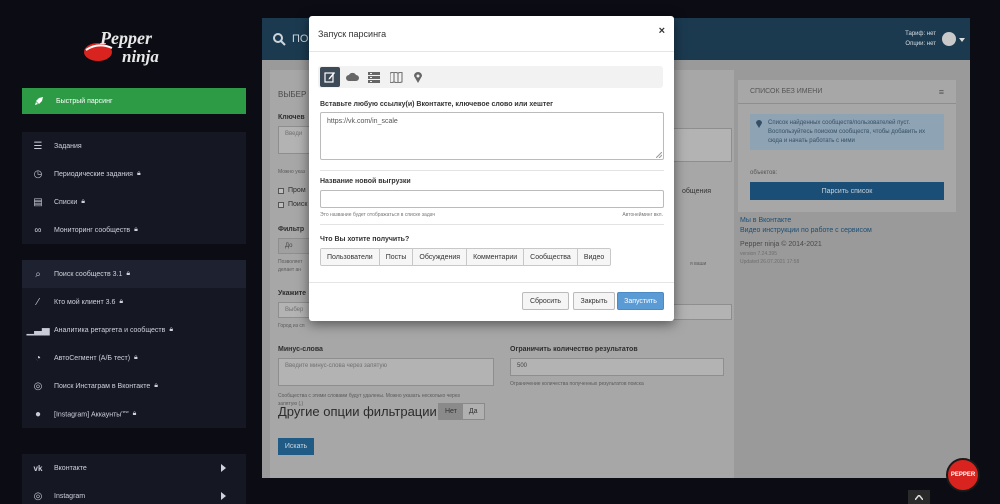  I want to click on parse-list-button: Парсить список, so click(847, 191).